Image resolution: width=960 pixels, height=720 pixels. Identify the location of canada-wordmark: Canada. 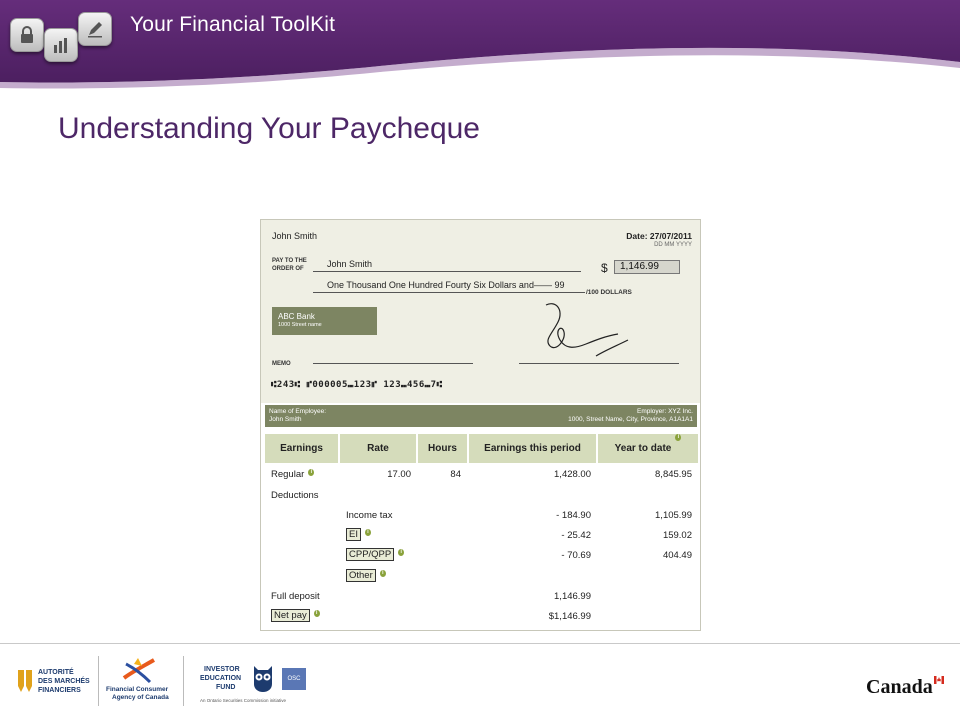
(906, 688).